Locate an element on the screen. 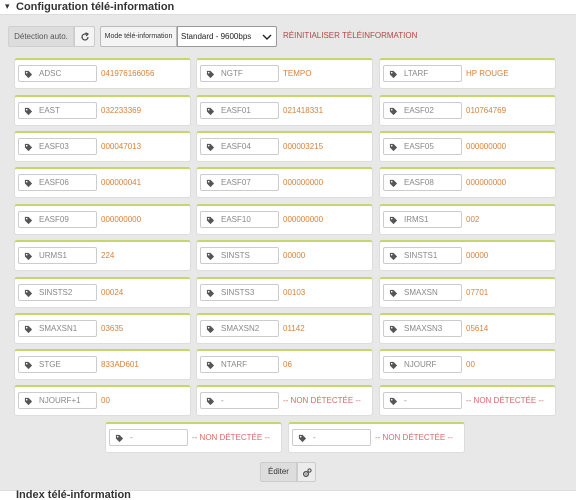 Image resolution: width=576 pixels, height=500 pixels. field-card: EAST 032233369 is located at coordinates (102, 110).